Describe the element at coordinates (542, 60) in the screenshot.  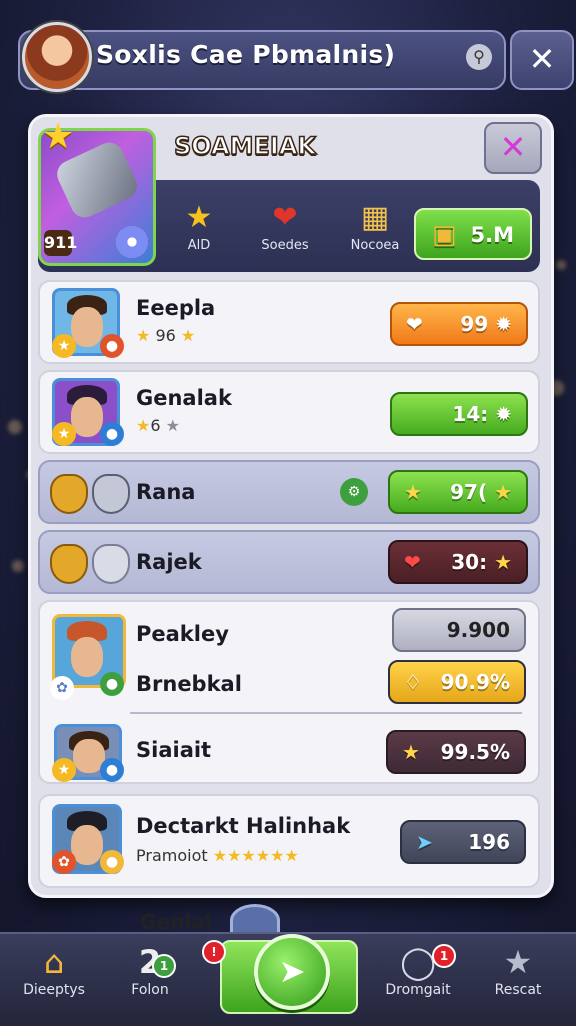
I see `close-screen-button: ✕` at that location.